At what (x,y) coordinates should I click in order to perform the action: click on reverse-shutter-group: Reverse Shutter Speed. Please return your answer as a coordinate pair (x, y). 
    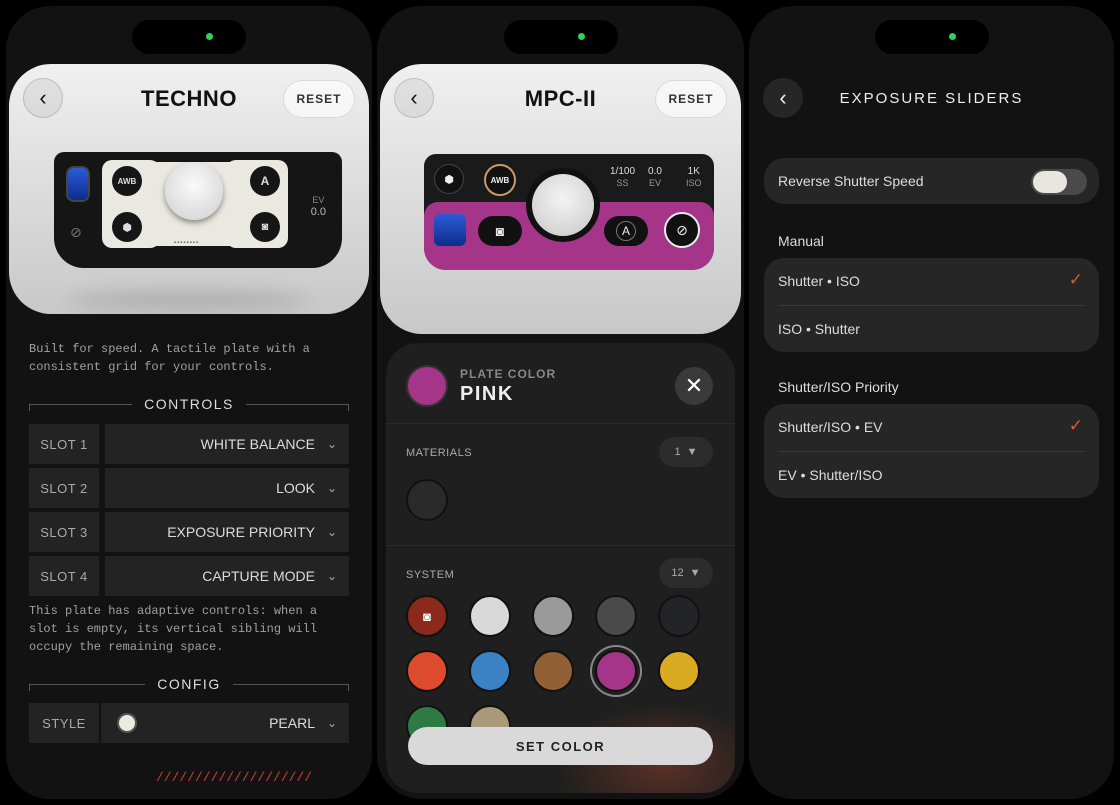
    Looking at the image, I should click on (931, 181).